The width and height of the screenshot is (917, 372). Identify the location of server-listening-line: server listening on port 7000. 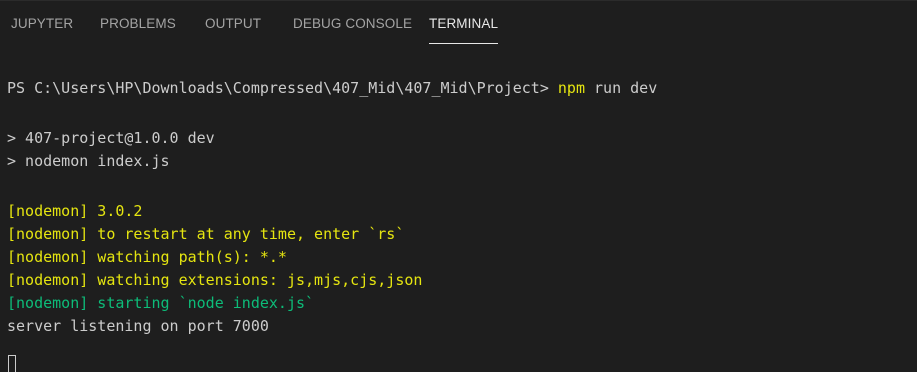
(138, 326).